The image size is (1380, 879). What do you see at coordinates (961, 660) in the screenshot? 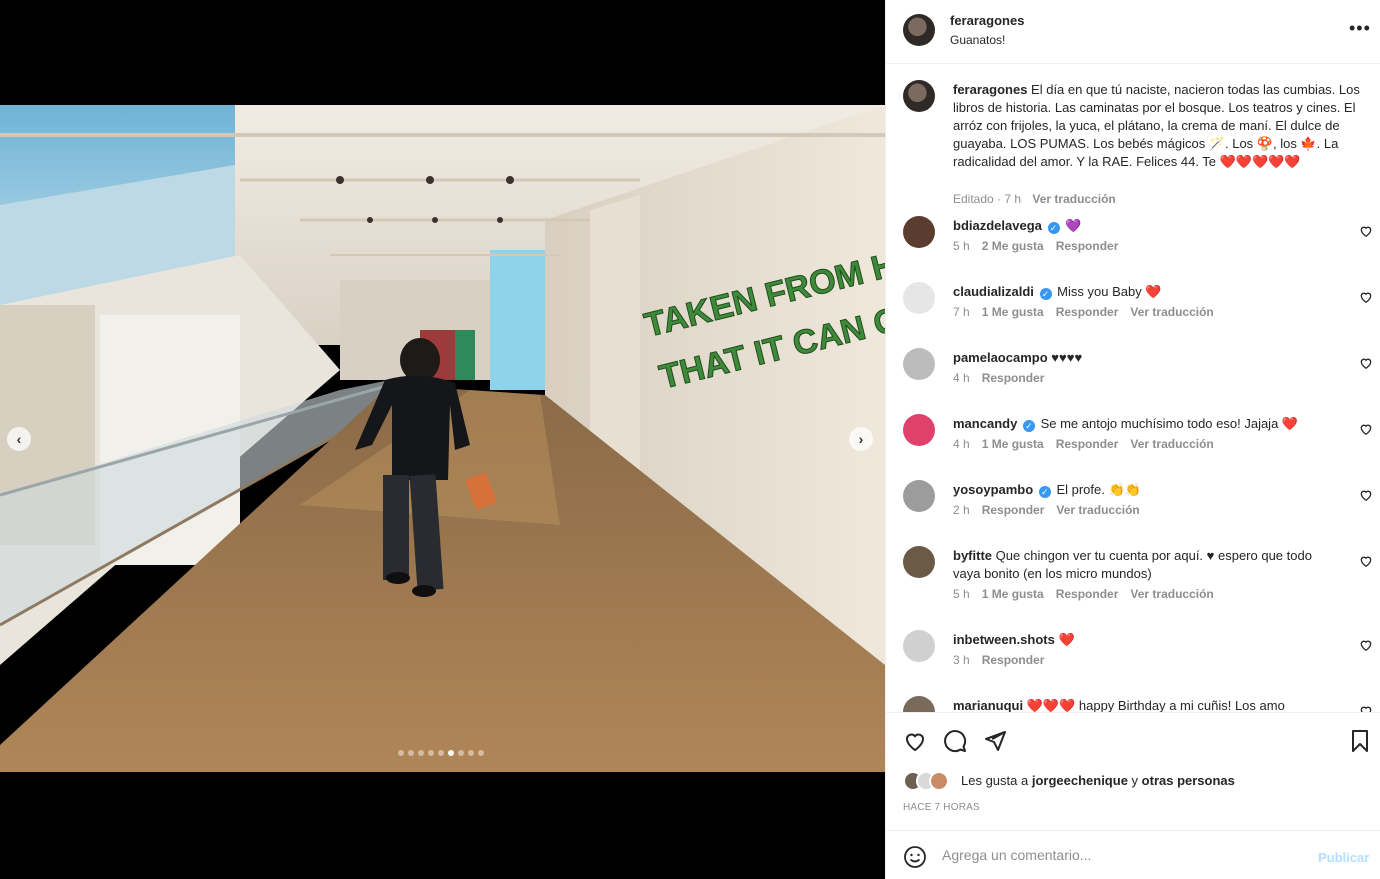
I see `comment-time: 3 h` at bounding box center [961, 660].